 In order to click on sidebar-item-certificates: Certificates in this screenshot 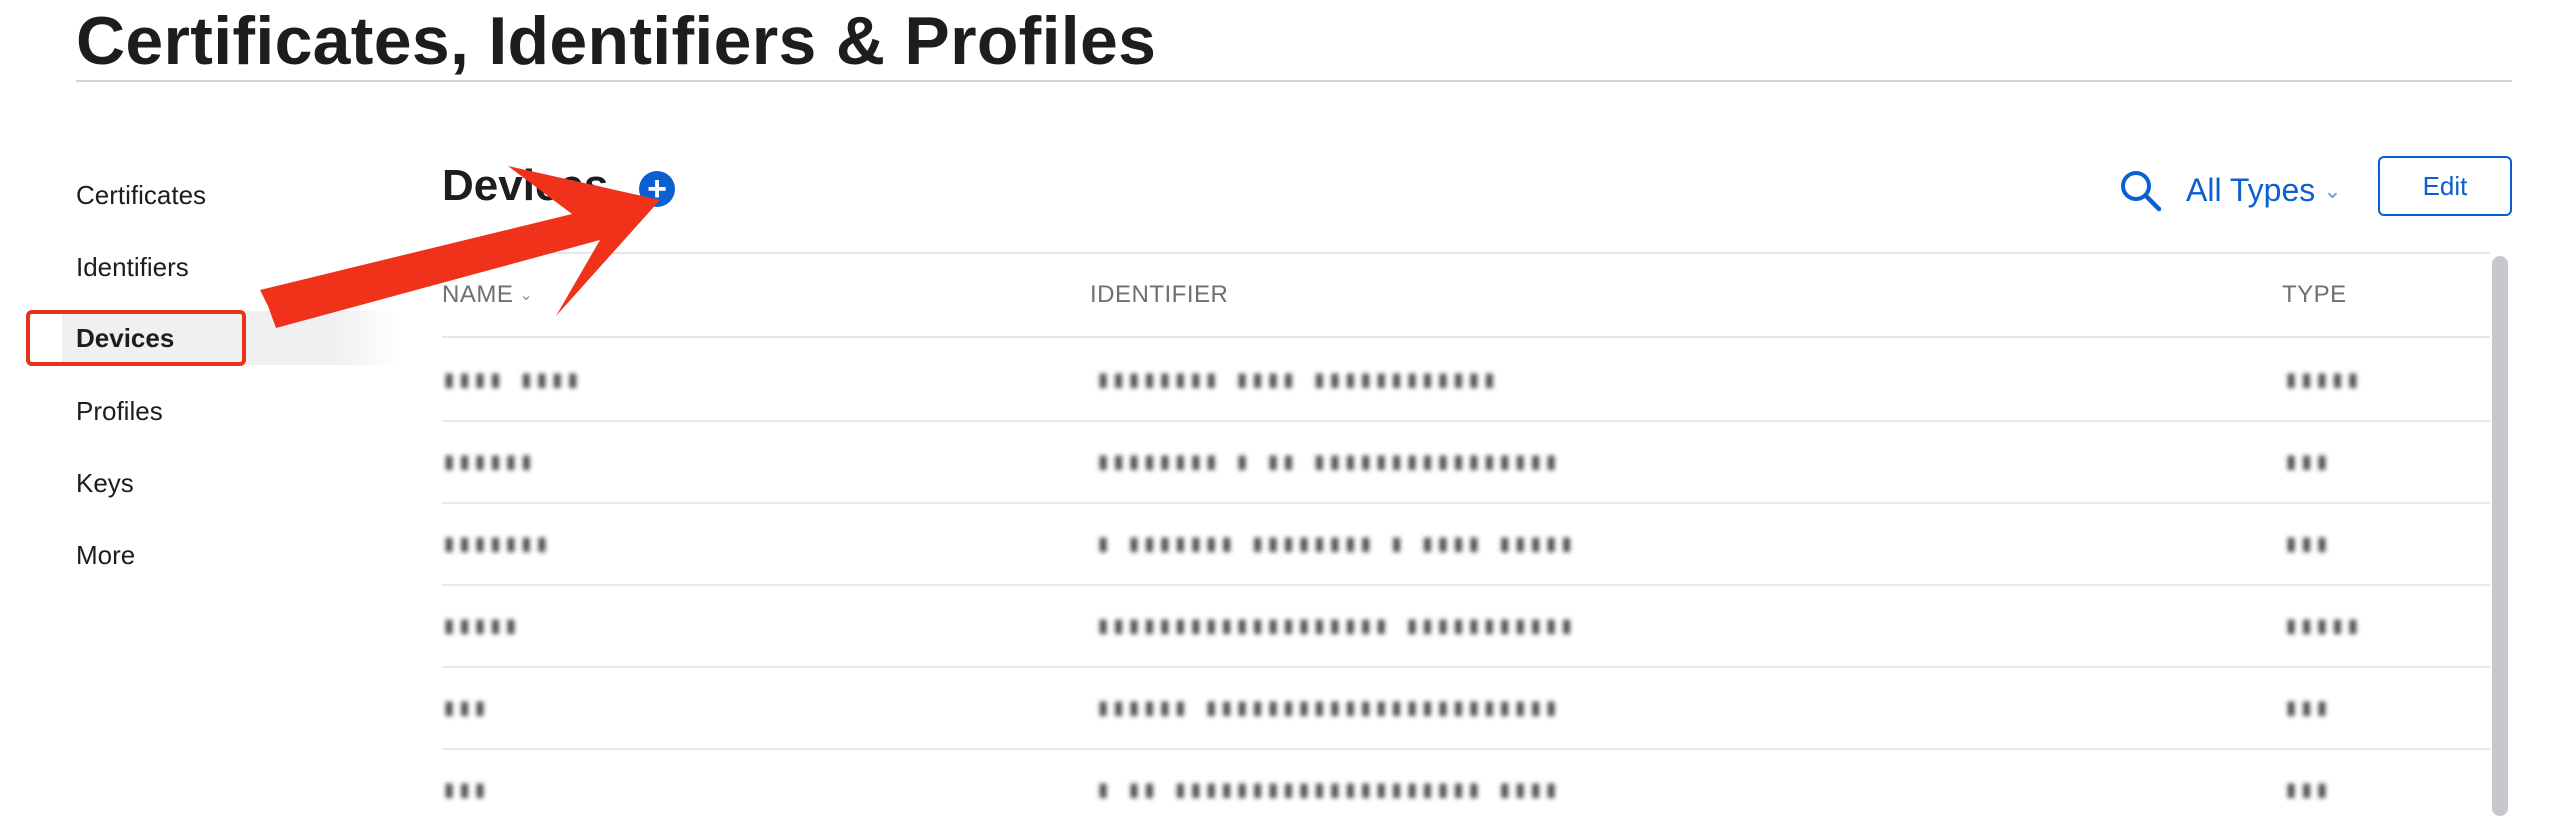, I will do `click(232, 195)`.